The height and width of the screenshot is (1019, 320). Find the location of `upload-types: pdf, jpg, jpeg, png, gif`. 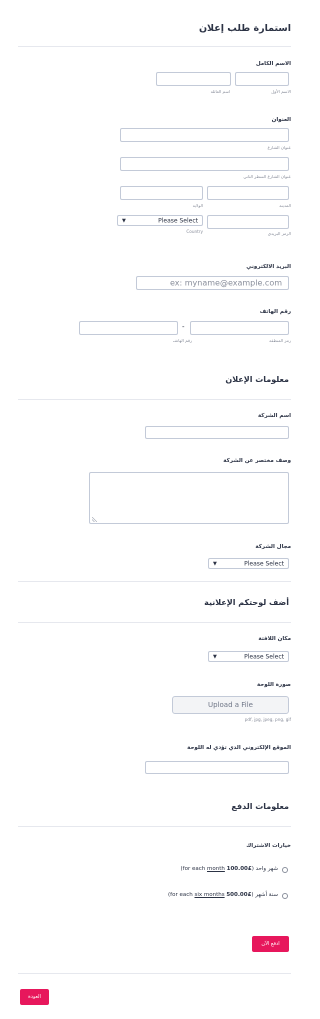

upload-types: pdf, jpg, jpeg, png, gif is located at coordinates (267, 719).